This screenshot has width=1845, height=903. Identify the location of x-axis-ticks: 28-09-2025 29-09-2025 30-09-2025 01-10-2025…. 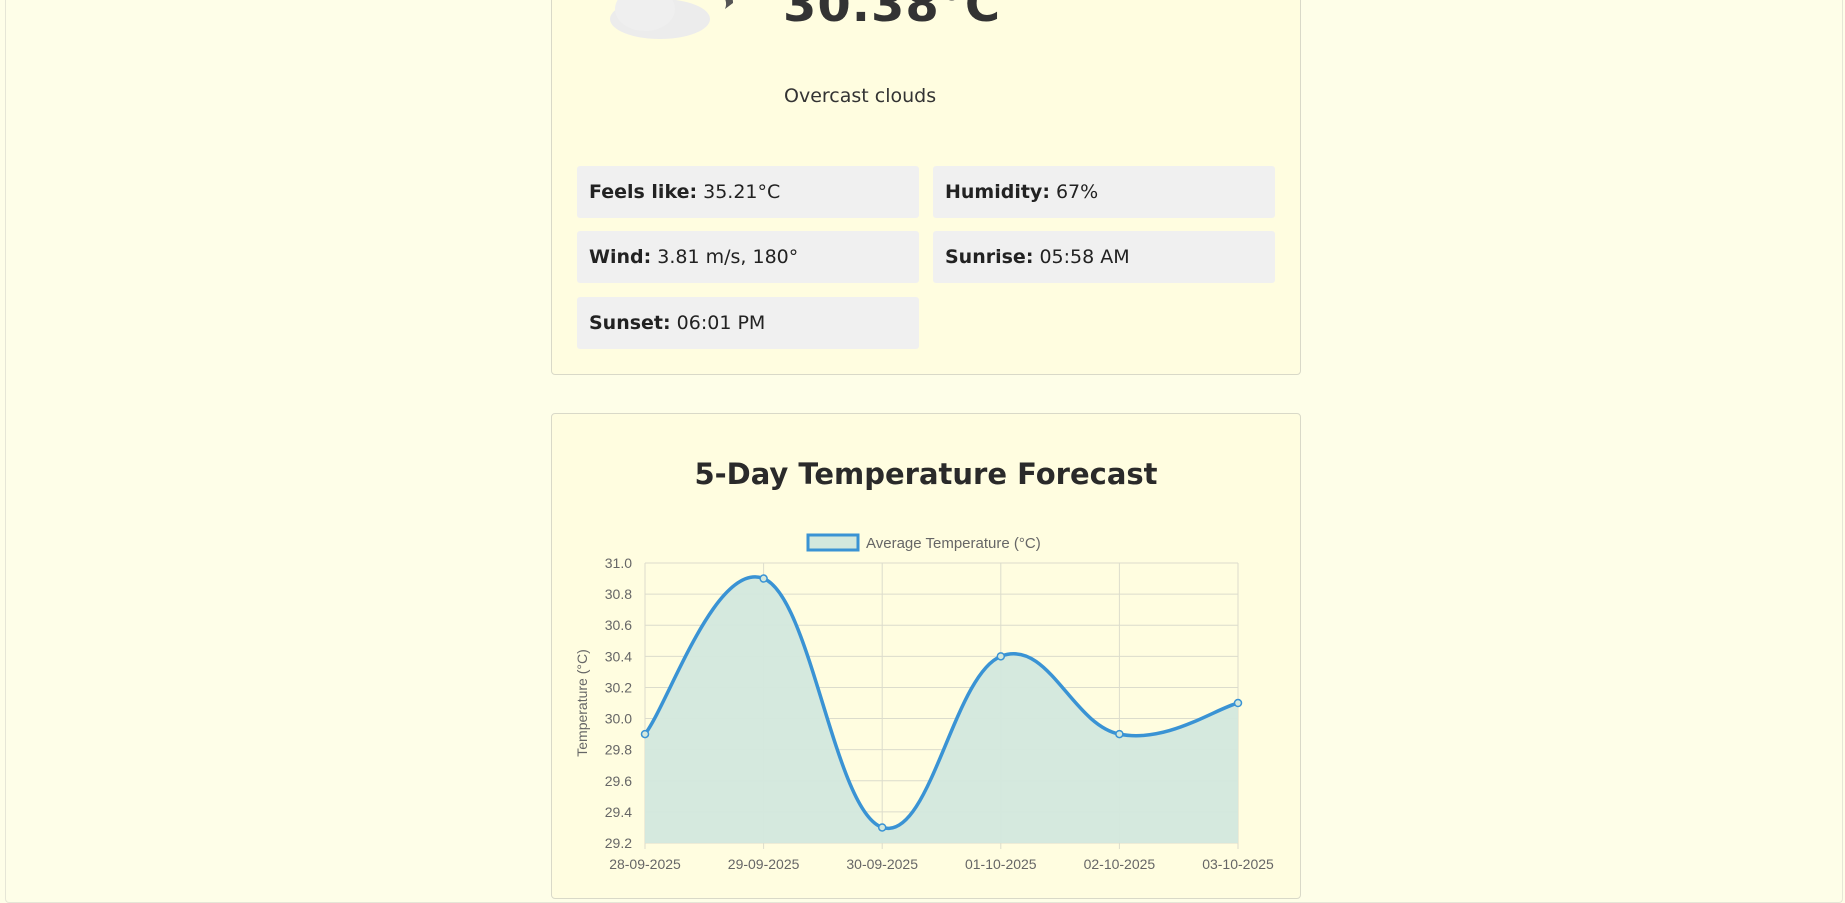
(941, 864).